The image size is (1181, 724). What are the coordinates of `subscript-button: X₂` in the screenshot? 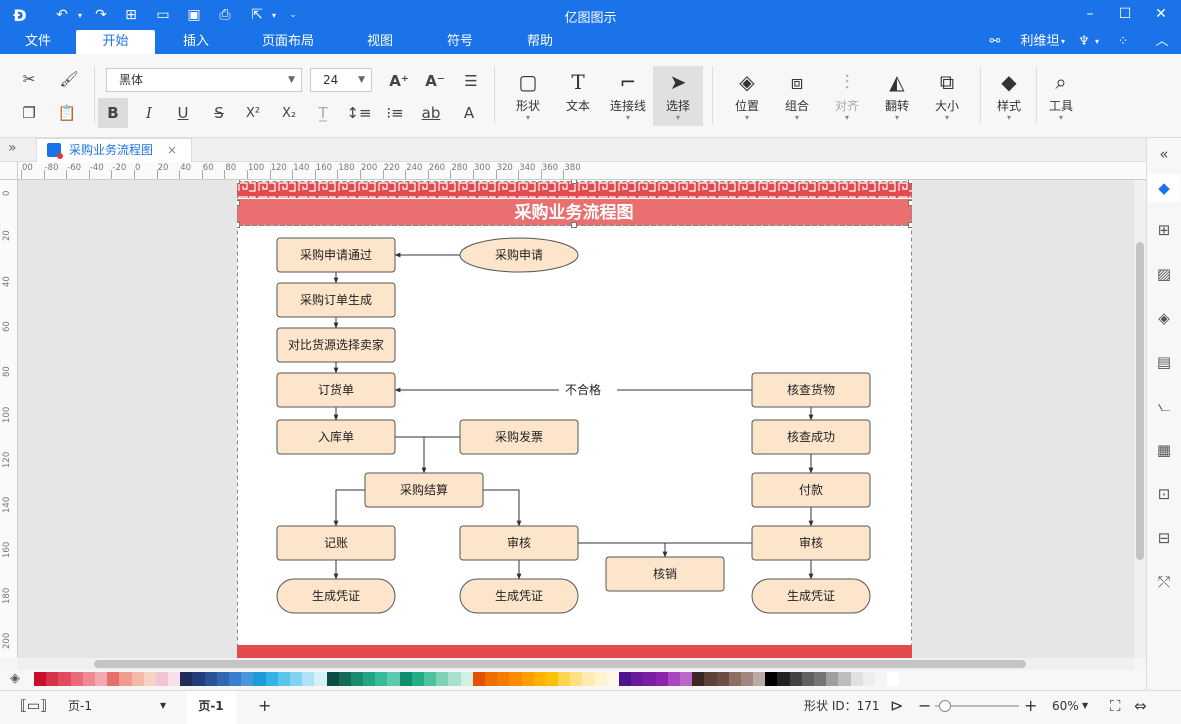 It's located at (289, 113).